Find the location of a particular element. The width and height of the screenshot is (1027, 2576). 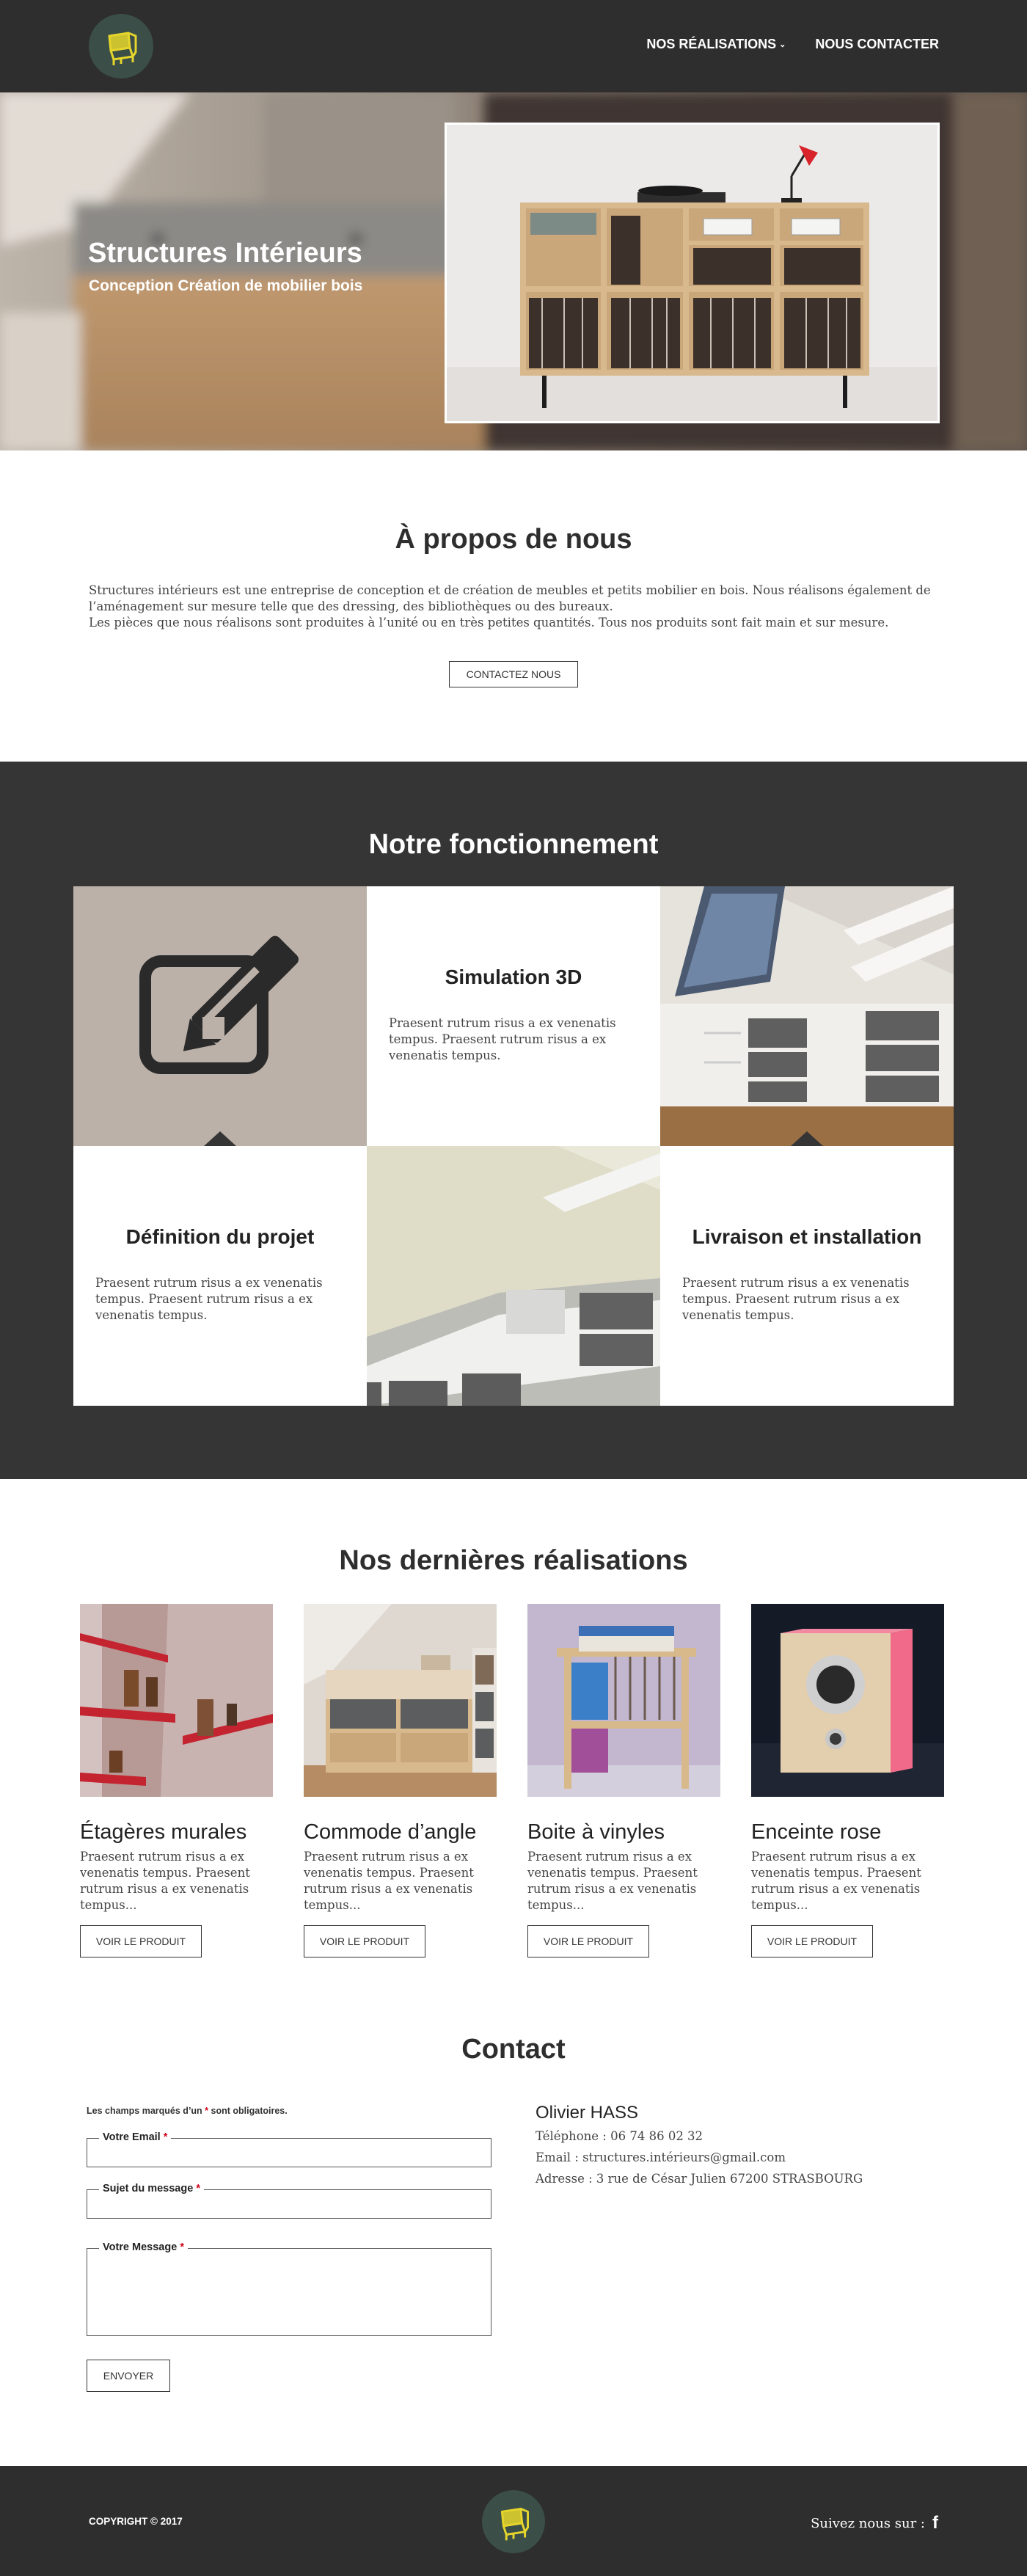

message-textarea is located at coordinates (289, 2292).